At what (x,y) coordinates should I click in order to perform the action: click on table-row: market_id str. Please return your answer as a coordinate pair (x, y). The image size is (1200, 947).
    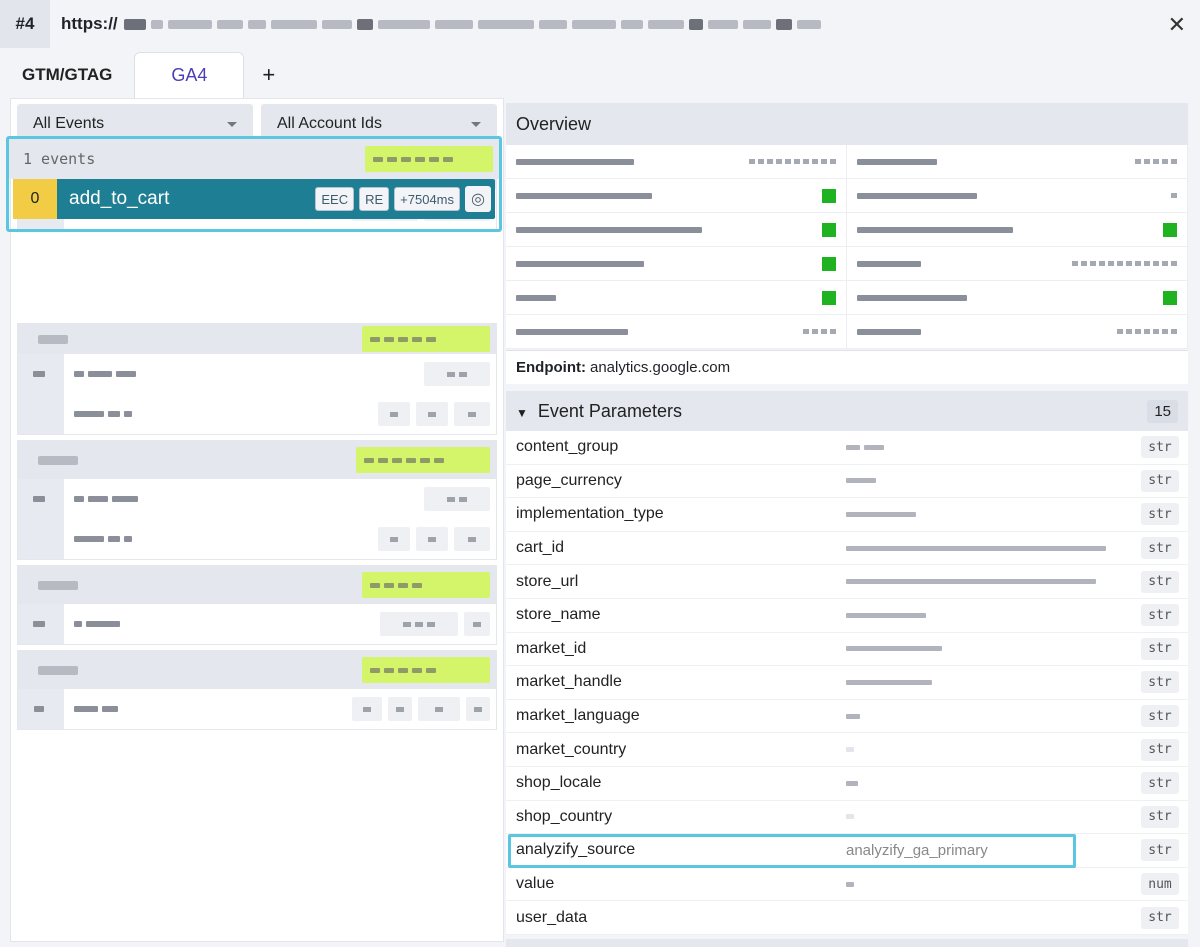
    Looking at the image, I should click on (847, 650).